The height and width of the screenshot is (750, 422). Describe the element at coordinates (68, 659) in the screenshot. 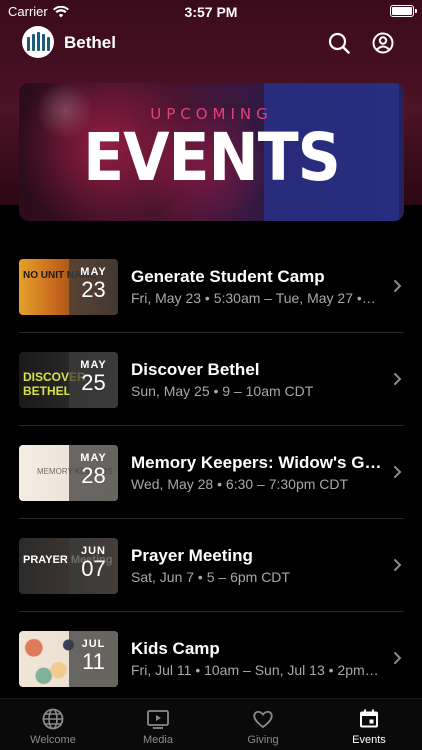

I see `event-thumbnail: JUL 11` at that location.